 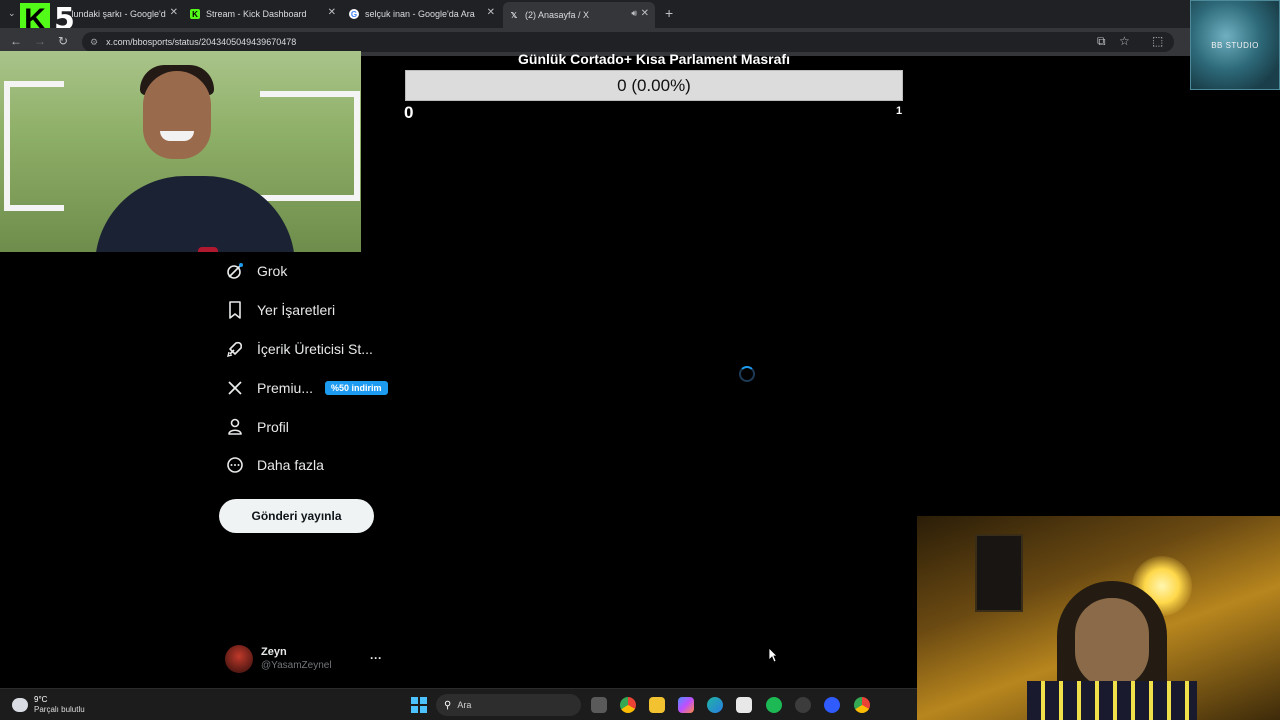 I want to click on tab-title: selçuk inan - Google'da Ara, so click(x=420, y=14).